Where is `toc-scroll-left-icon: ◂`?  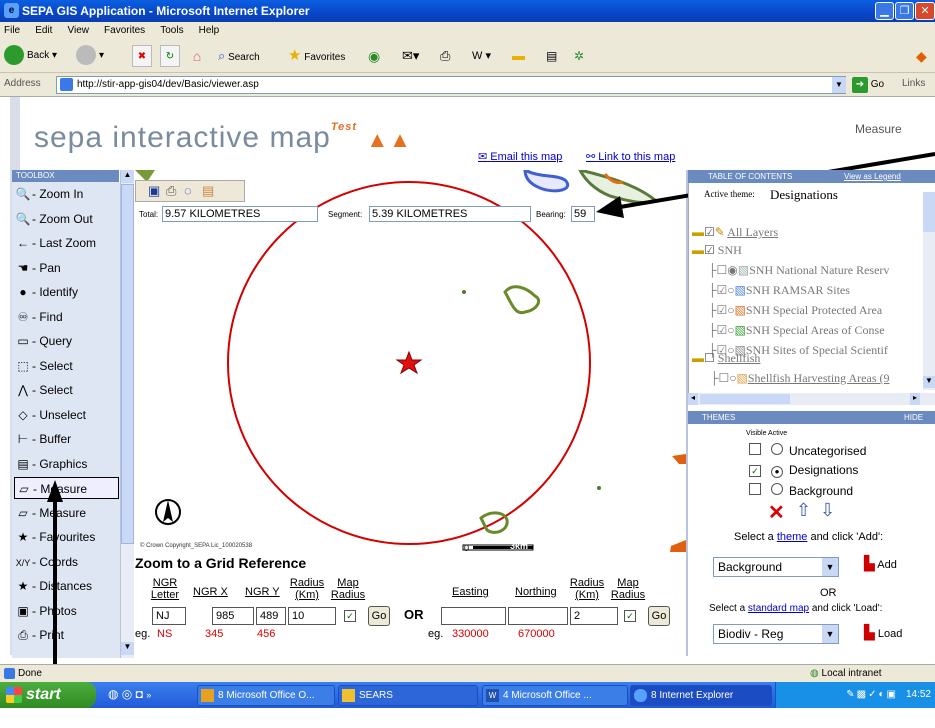
toc-scroll-left-icon: ◂ is located at coordinates (693, 399).